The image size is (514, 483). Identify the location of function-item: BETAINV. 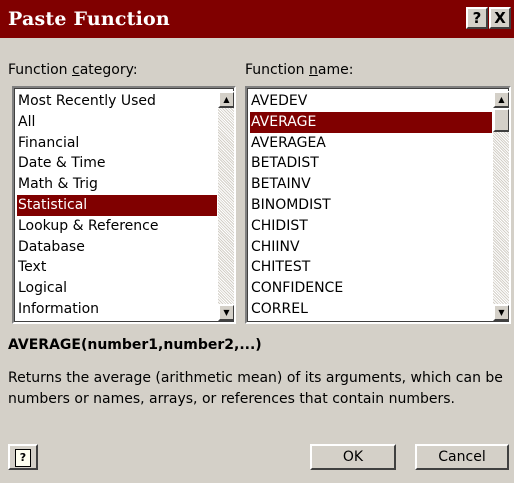
(371, 184).